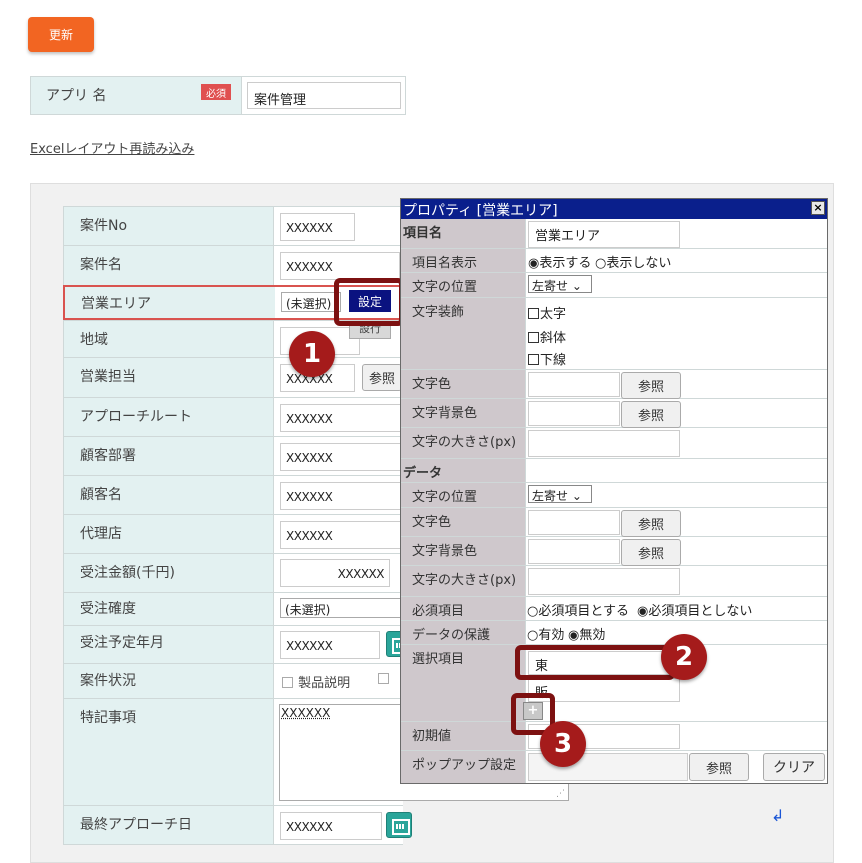 This screenshot has width=862, height=863. I want to click on approach-route-input: XXXXXX, so click(341, 418).